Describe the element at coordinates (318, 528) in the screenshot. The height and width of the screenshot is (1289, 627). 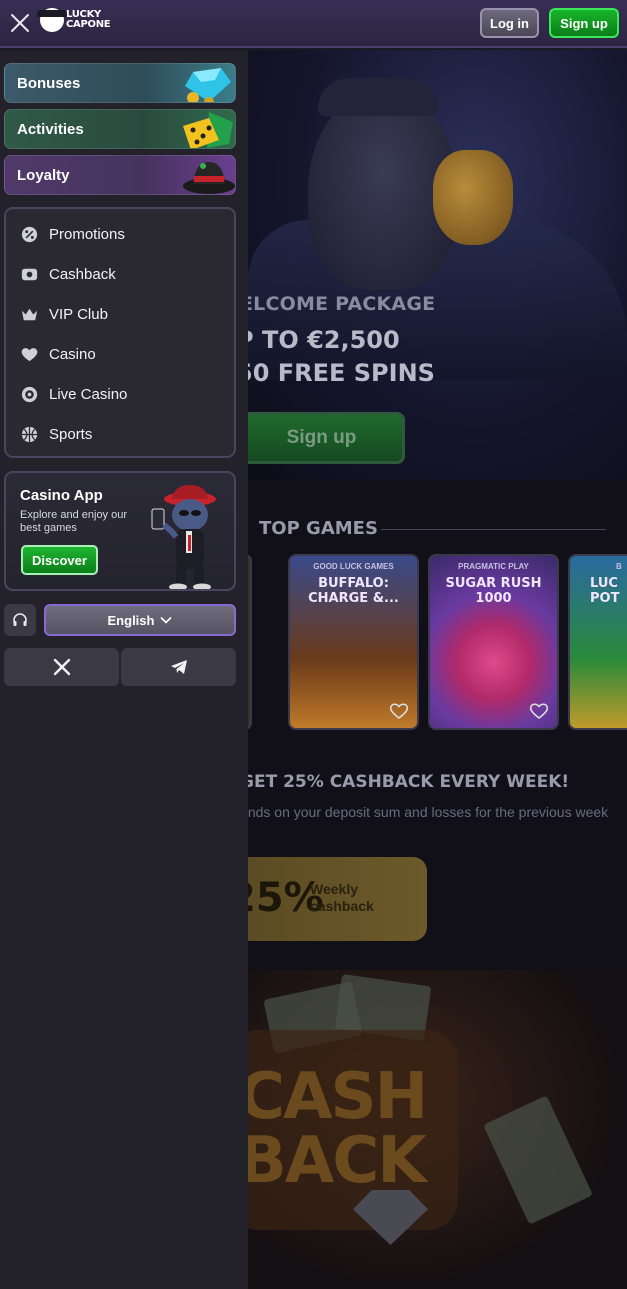
I see `top-games-heading: TOP GAMES` at that location.